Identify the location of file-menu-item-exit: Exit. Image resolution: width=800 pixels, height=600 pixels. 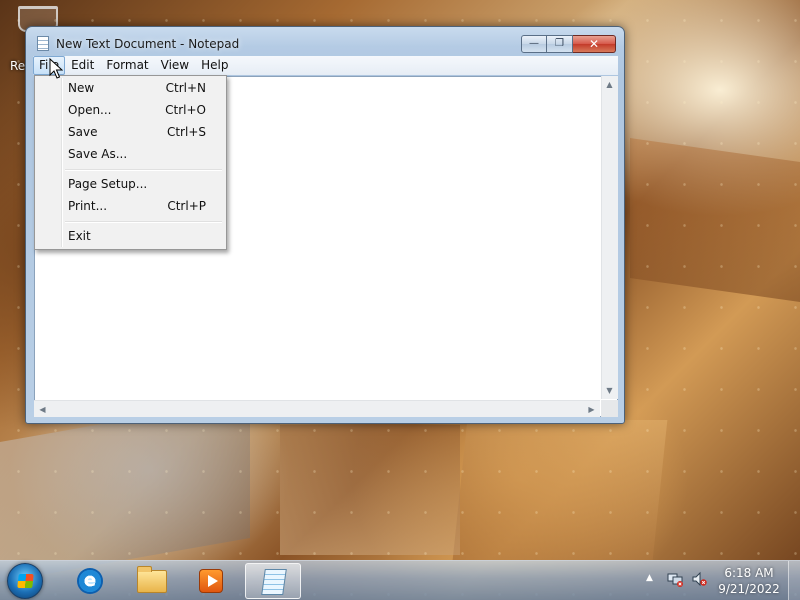
(130, 236).